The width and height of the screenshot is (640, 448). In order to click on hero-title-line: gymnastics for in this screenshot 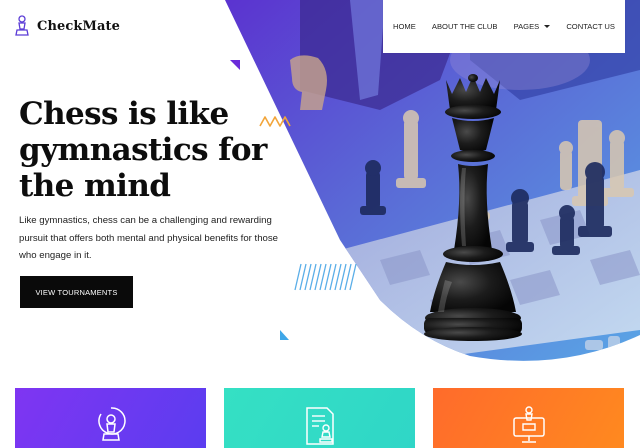, I will do `click(143, 150)`.